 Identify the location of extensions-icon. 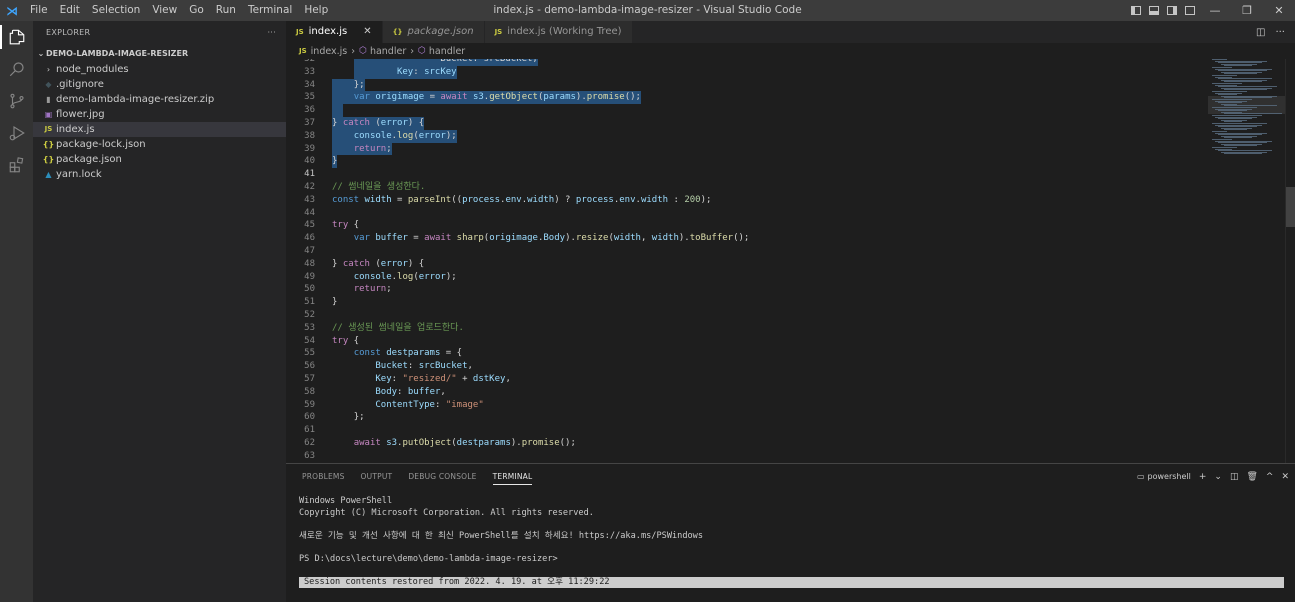
(16, 165).